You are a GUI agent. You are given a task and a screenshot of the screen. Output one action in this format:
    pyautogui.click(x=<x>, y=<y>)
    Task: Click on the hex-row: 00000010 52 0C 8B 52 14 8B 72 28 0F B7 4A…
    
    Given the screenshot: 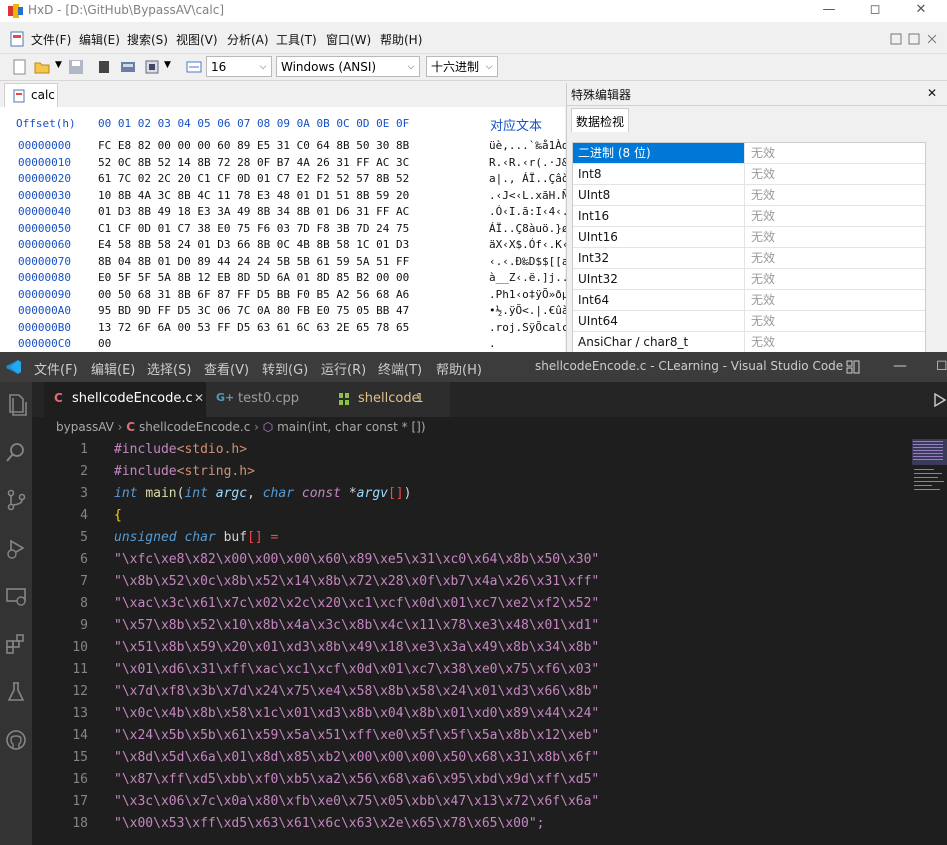 What is the action you would take?
    pyautogui.click(x=306, y=164)
    